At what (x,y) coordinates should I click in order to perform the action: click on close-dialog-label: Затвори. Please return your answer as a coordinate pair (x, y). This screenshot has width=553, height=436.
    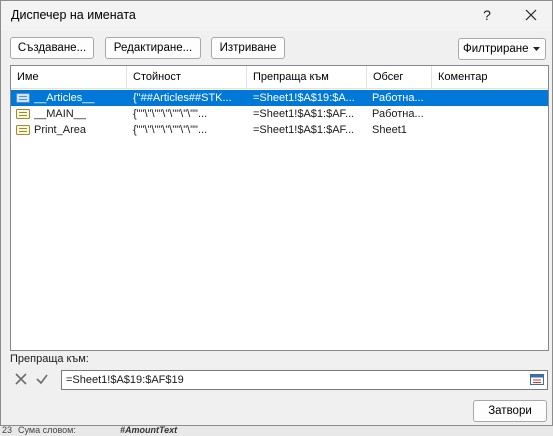
    Looking at the image, I should click on (510, 411).